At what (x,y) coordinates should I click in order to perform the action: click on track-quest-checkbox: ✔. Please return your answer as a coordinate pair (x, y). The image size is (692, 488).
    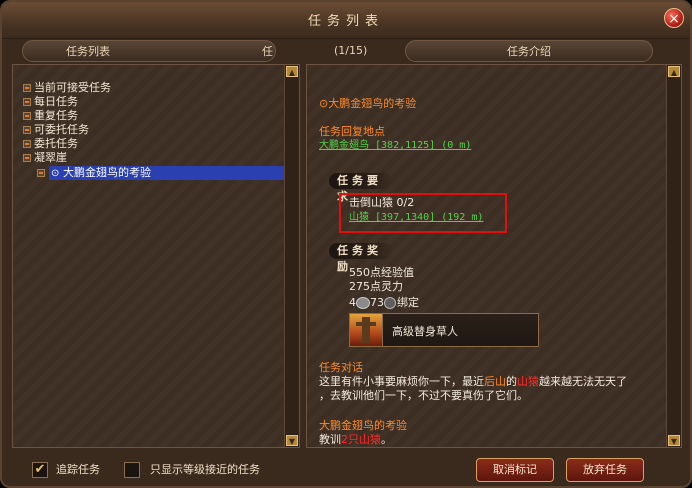
    Looking at the image, I should click on (40, 470).